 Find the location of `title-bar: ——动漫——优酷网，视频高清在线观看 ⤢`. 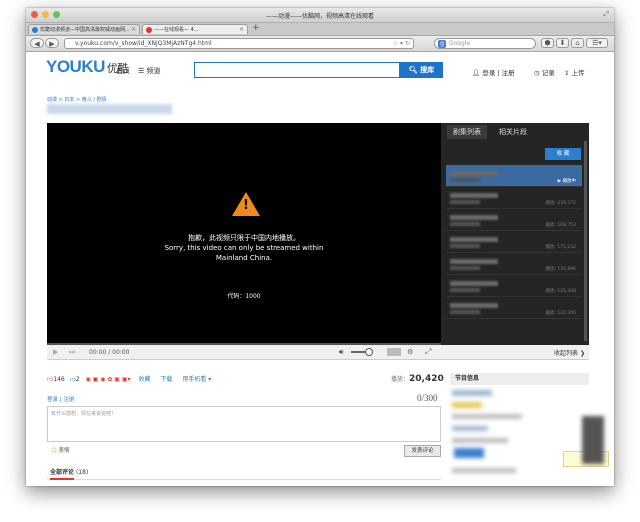

title-bar: ——动漫——优酷网，视频高清在线观看 ⤢ is located at coordinates (320, 15).